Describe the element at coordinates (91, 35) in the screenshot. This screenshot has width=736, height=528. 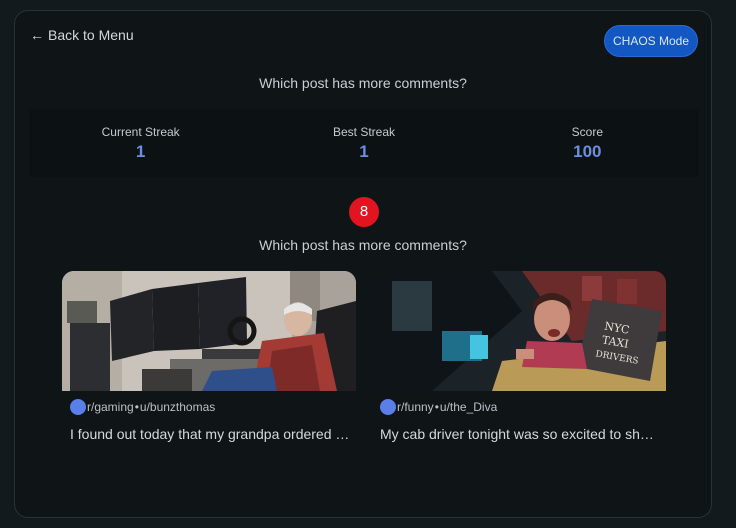
I see `back-to-menu-label: Back to Menu` at that location.